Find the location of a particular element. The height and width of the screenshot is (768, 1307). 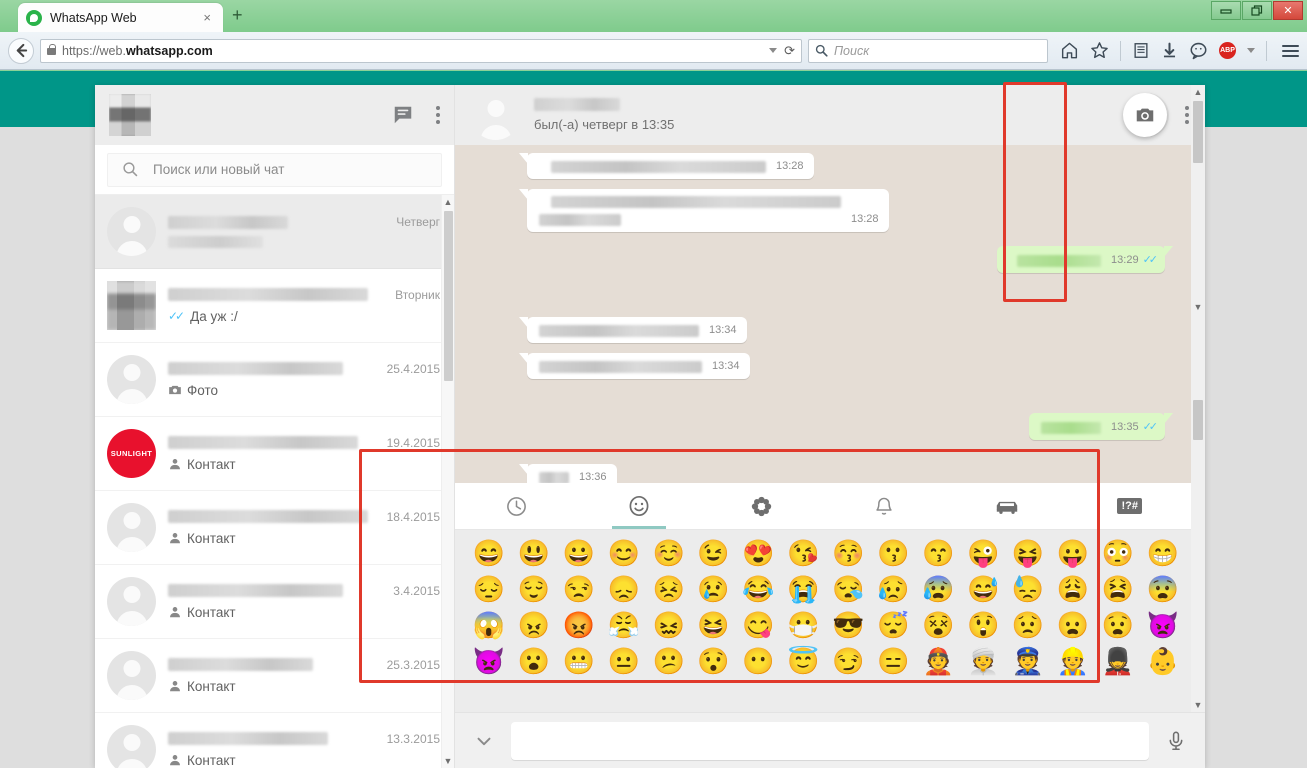

chat-menu-icon is located at coordinates (1187, 115).